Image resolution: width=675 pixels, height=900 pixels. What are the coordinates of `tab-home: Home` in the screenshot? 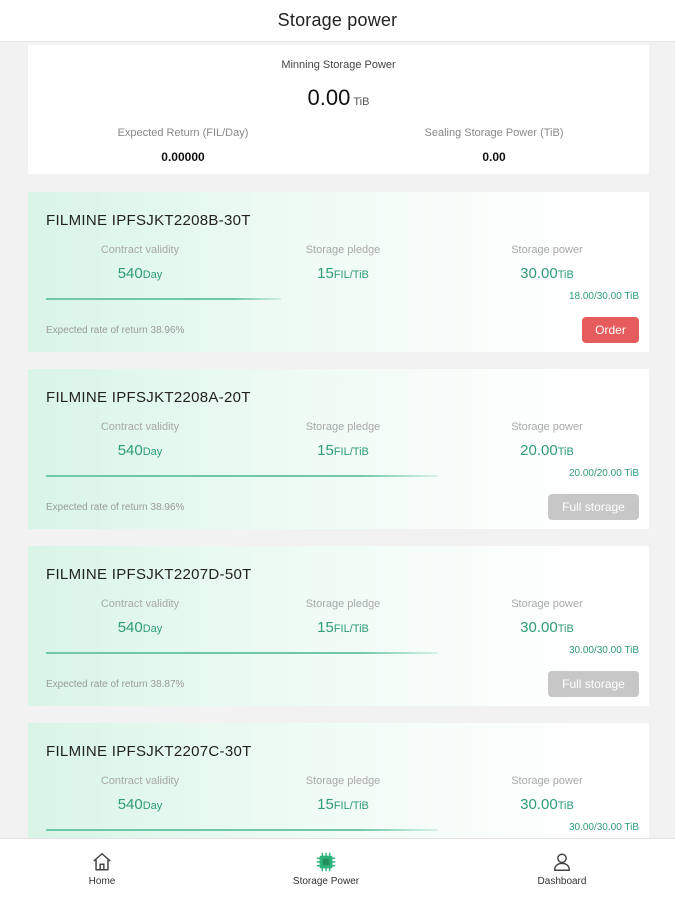 It's located at (102, 869).